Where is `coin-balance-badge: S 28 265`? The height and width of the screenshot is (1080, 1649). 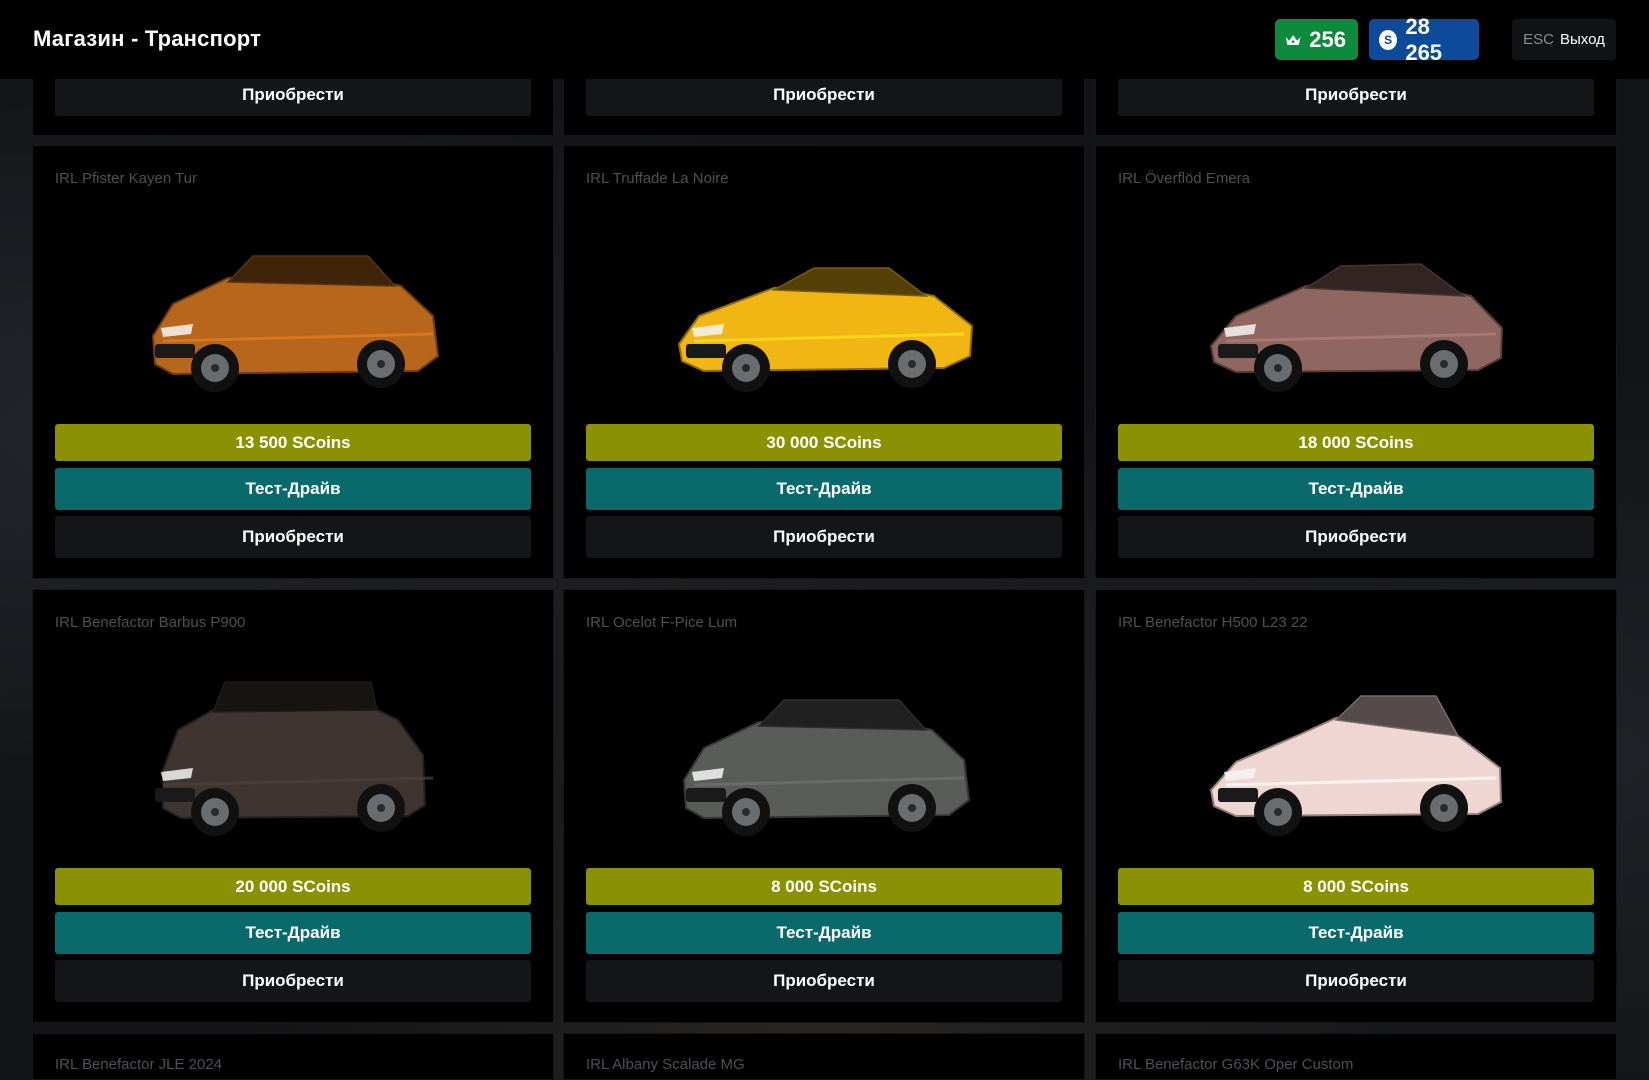
coin-balance-badge: S 28 265 is located at coordinates (1424, 39).